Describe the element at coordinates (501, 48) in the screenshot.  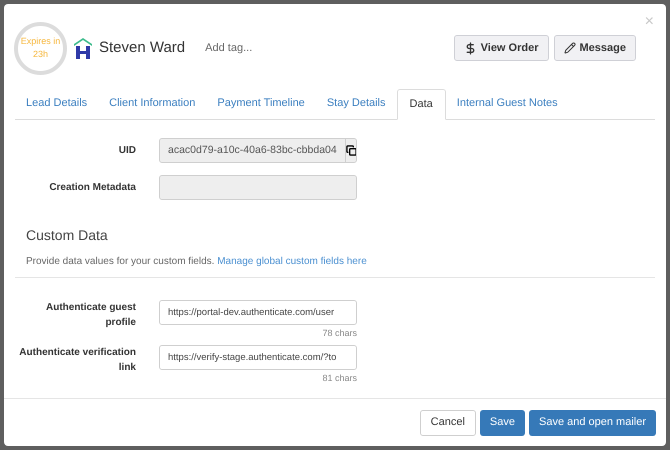
I see `view-order-button: View Order` at that location.